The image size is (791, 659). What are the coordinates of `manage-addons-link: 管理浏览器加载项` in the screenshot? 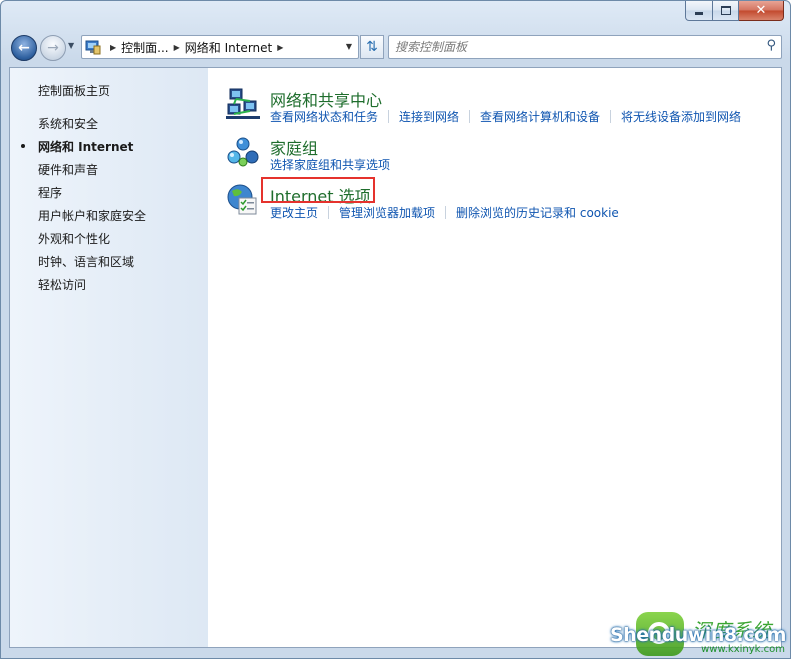 It's located at (387, 213).